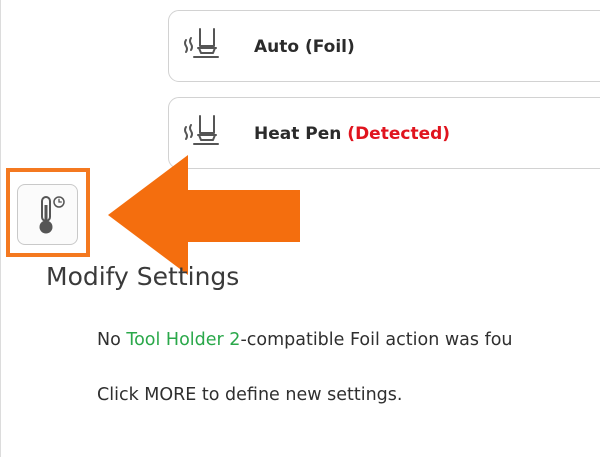 This screenshot has width=600, height=457. Describe the element at coordinates (384, 46) in the screenshot. I see `tool-option-auto-foil: Auto (Foil)` at that location.